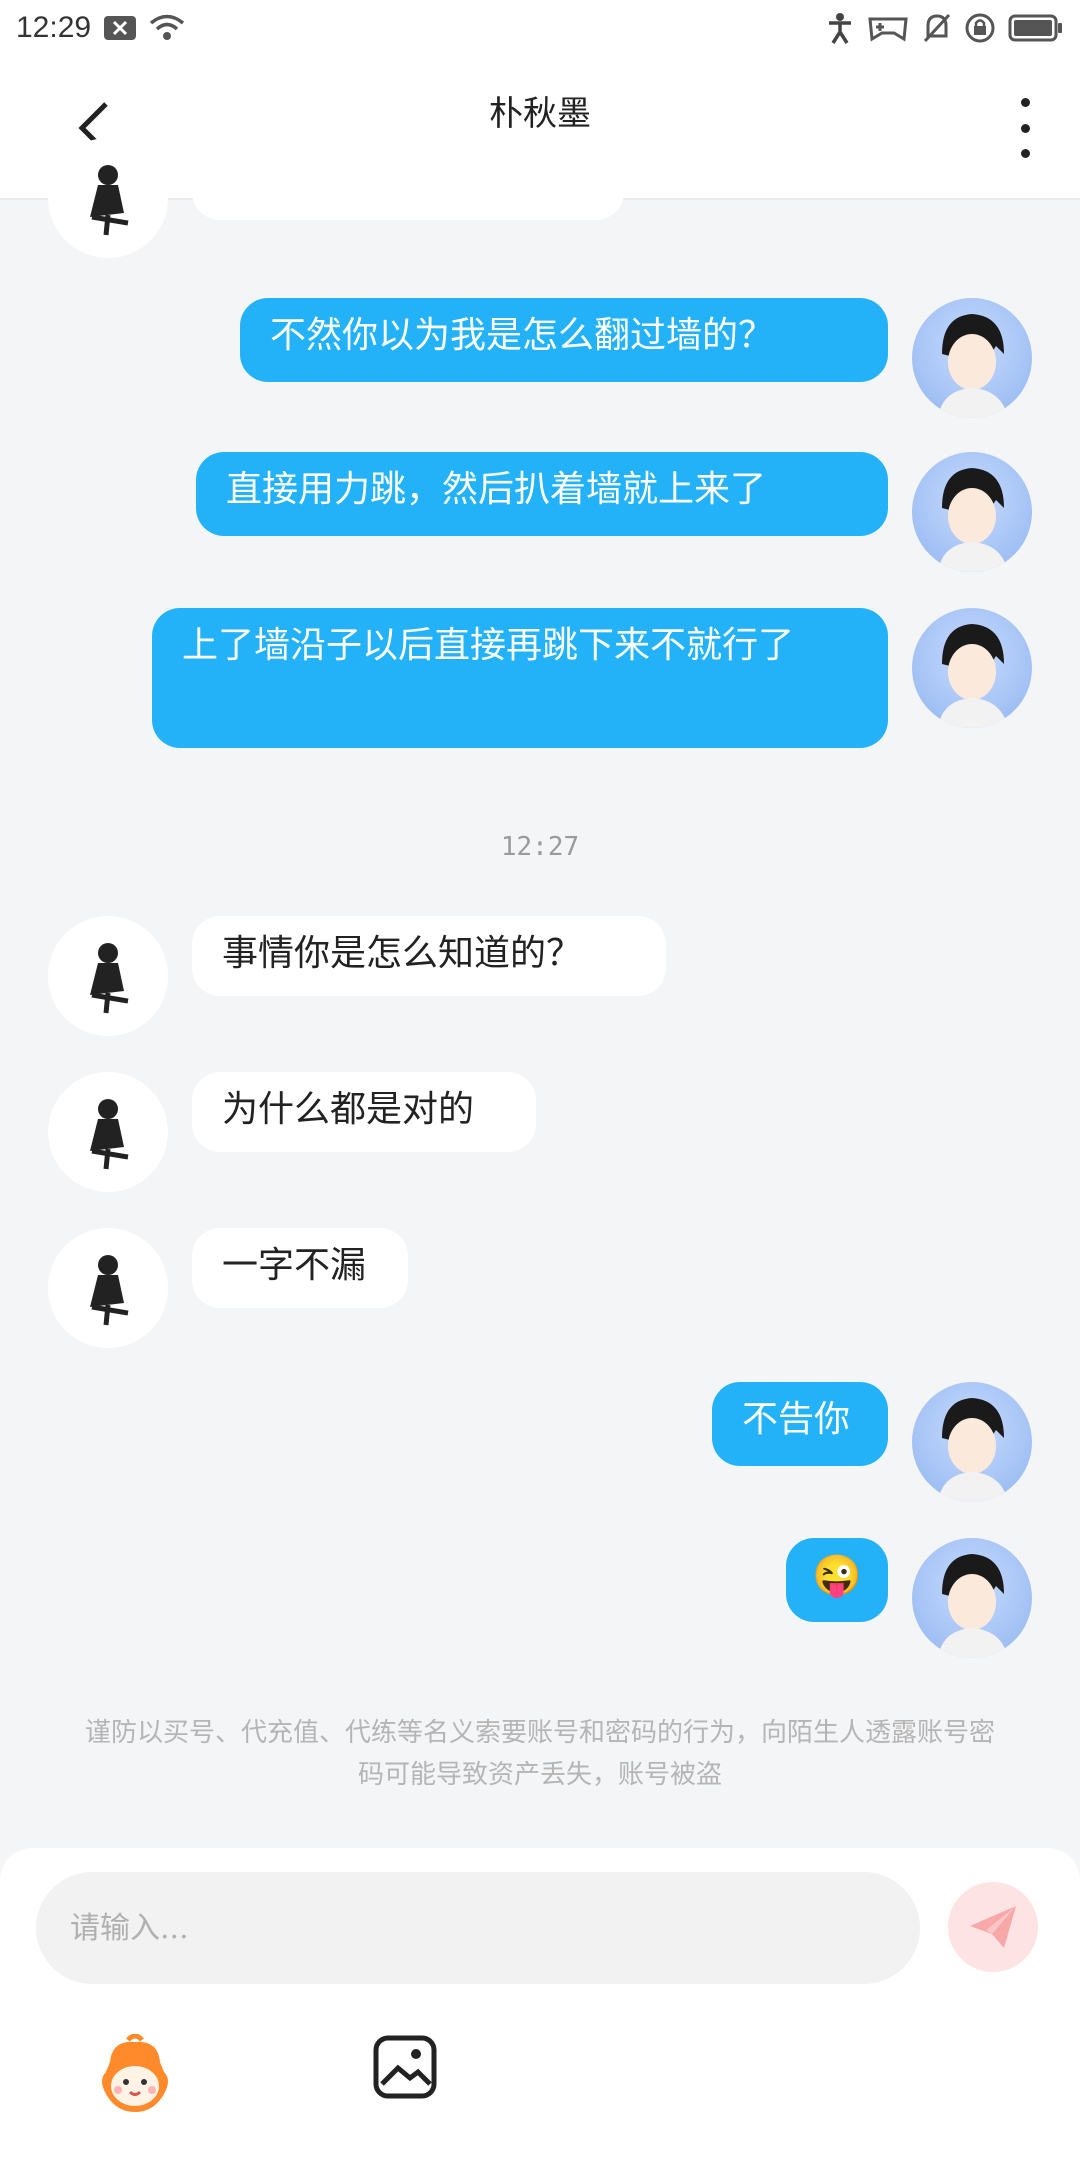 This screenshot has height=2160, width=1080. Describe the element at coordinates (837, 1580) in the screenshot. I see `message-bubble-outgoing-emoji: 😜` at that location.